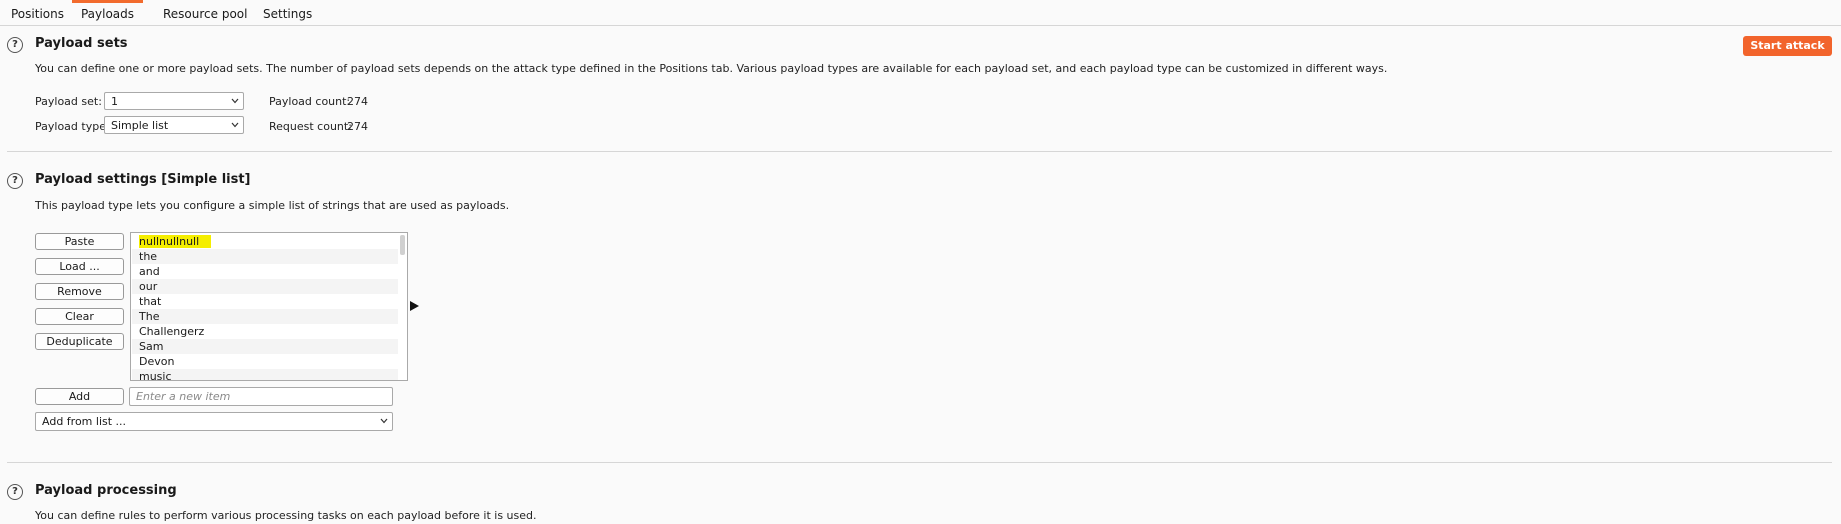 The image size is (1841, 524). I want to click on tab-resource-pool: Resource pool, so click(205, 12).